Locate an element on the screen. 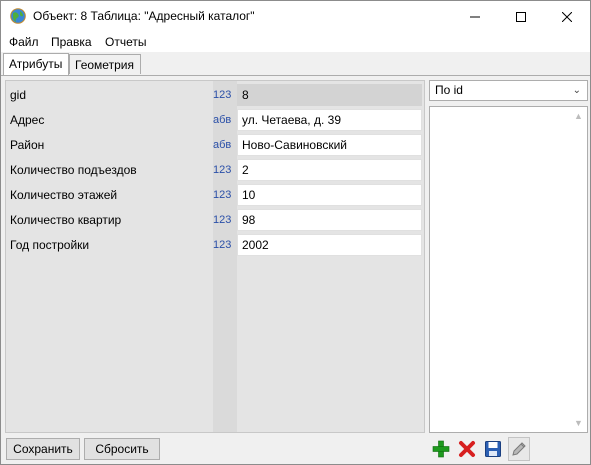 The width and height of the screenshot is (591, 465). attribute-label: Количество подъездов is located at coordinates (73, 170).